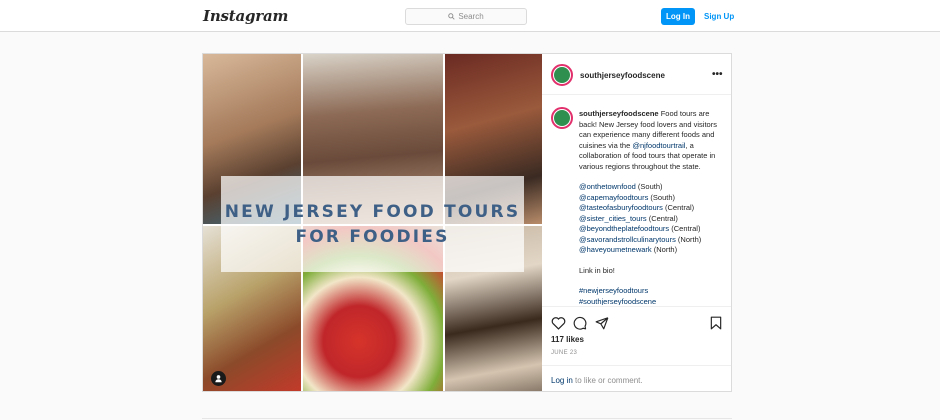 Image resolution: width=940 pixels, height=420 pixels. I want to click on share-icon, so click(602, 323).